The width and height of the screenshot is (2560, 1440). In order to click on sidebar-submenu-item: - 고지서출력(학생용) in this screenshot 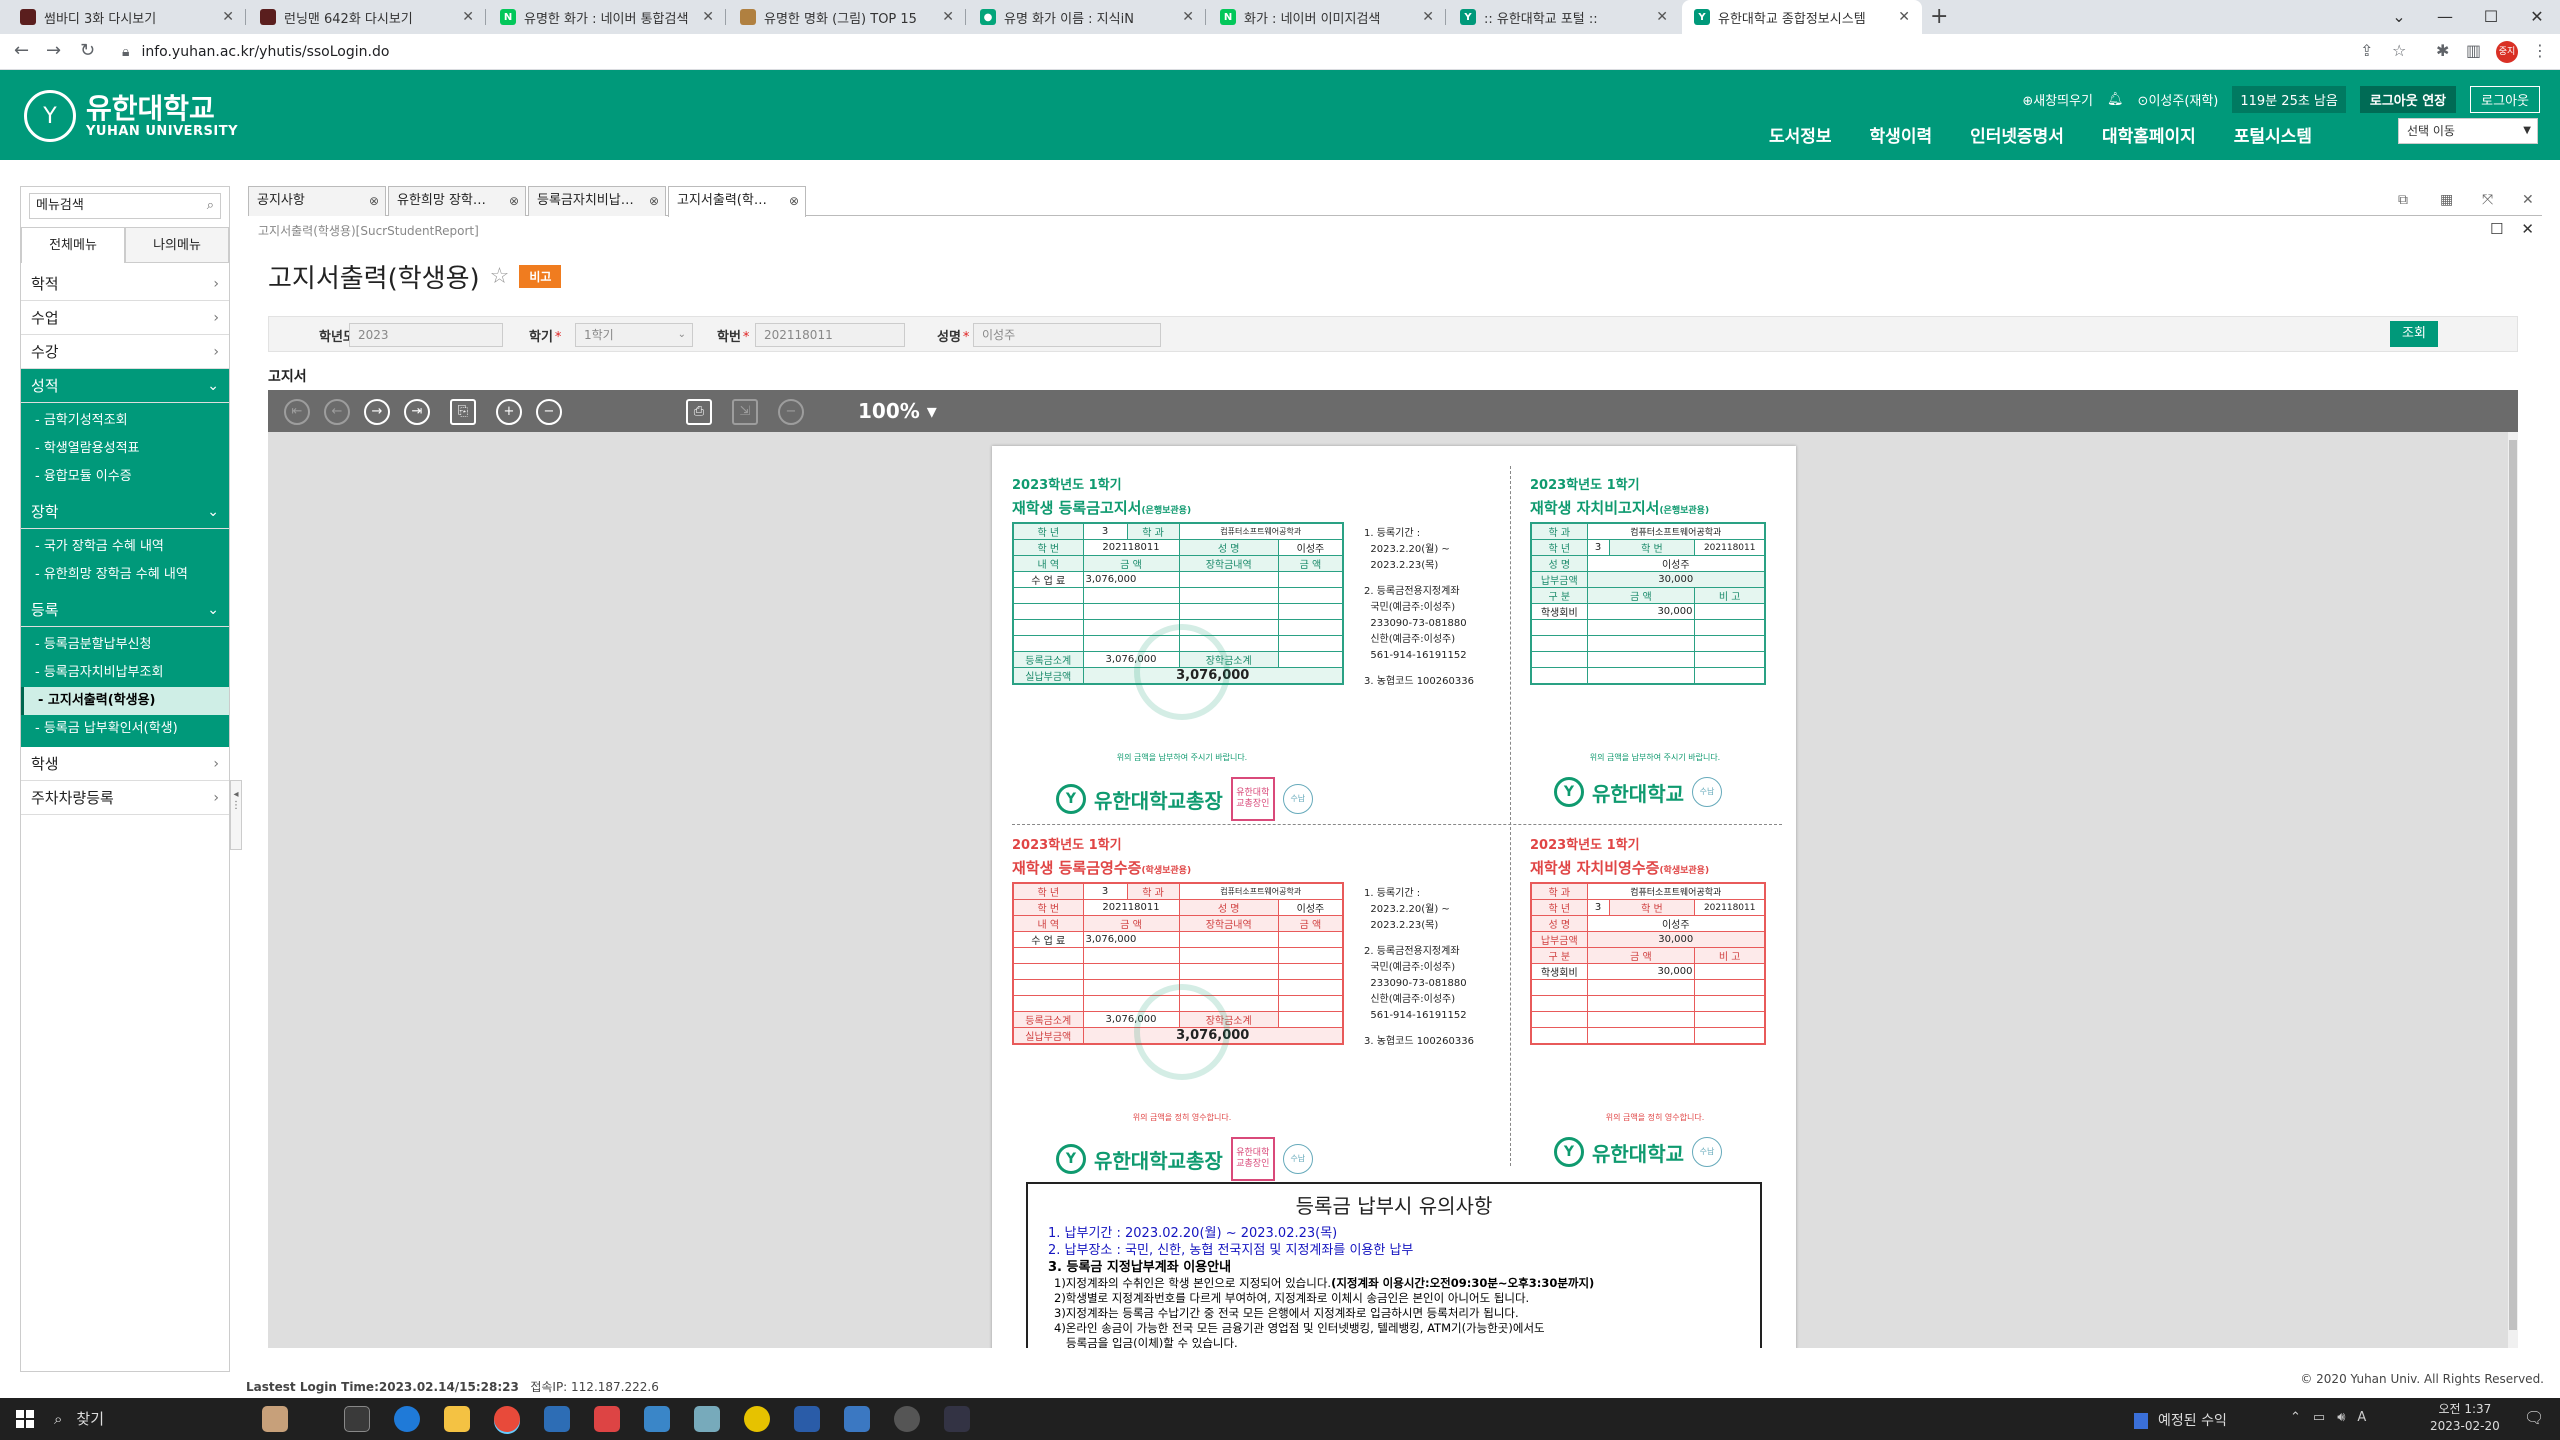, I will do `click(125, 701)`.